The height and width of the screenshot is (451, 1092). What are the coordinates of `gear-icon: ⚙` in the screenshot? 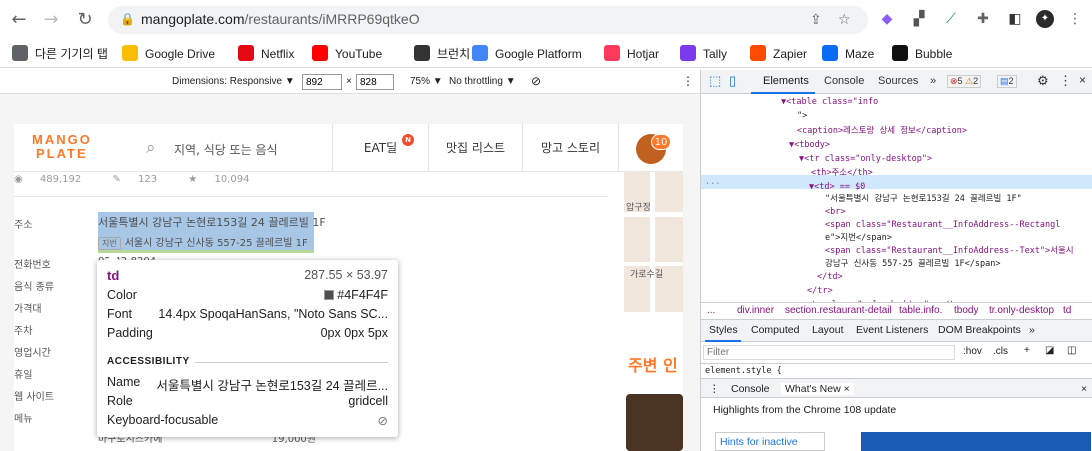 It's located at (1043, 81).